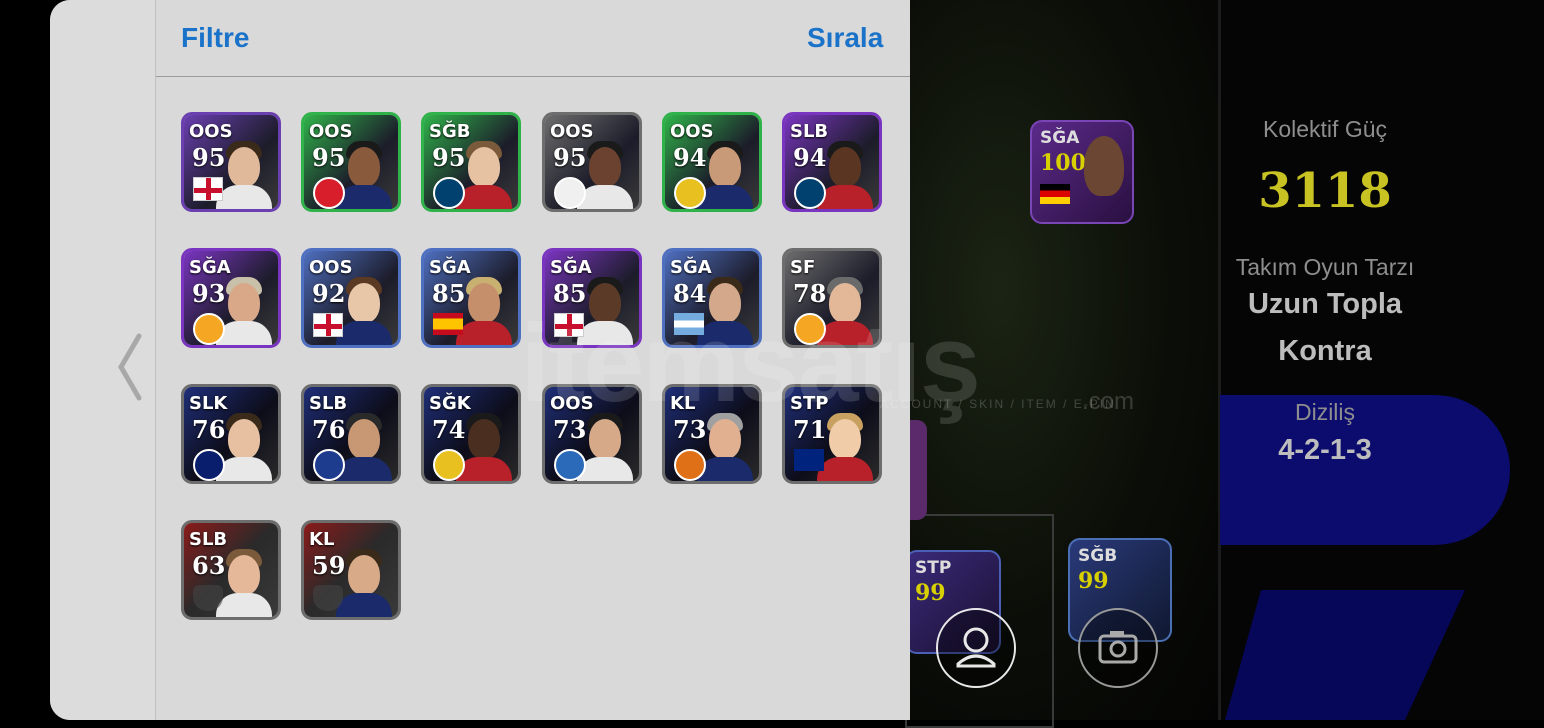 The width and height of the screenshot is (1544, 728). What do you see at coordinates (1325, 351) in the screenshot?
I see `style-value-line2: Kontra` at bounding box center [1325, 351].